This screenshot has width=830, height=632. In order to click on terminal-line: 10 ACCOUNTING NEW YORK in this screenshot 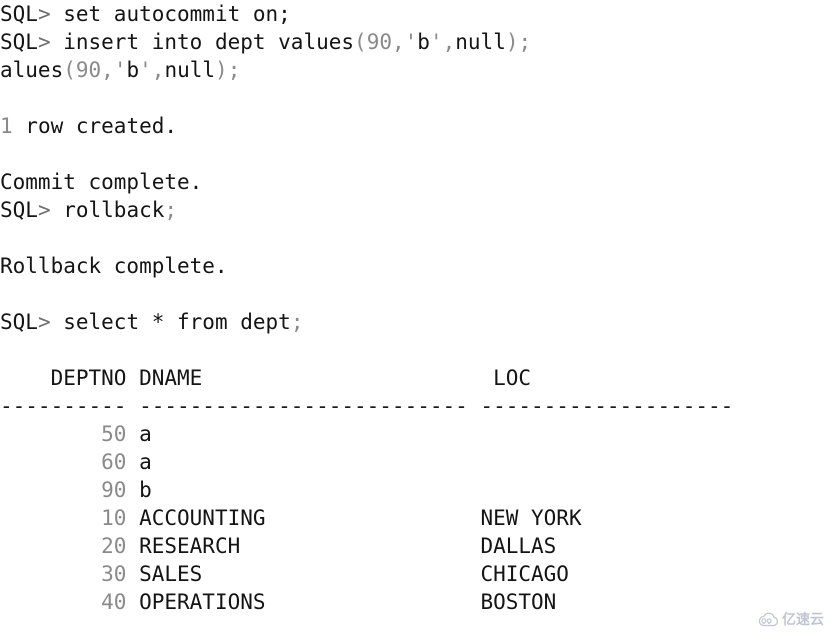, I will do `click(291, 518)`.